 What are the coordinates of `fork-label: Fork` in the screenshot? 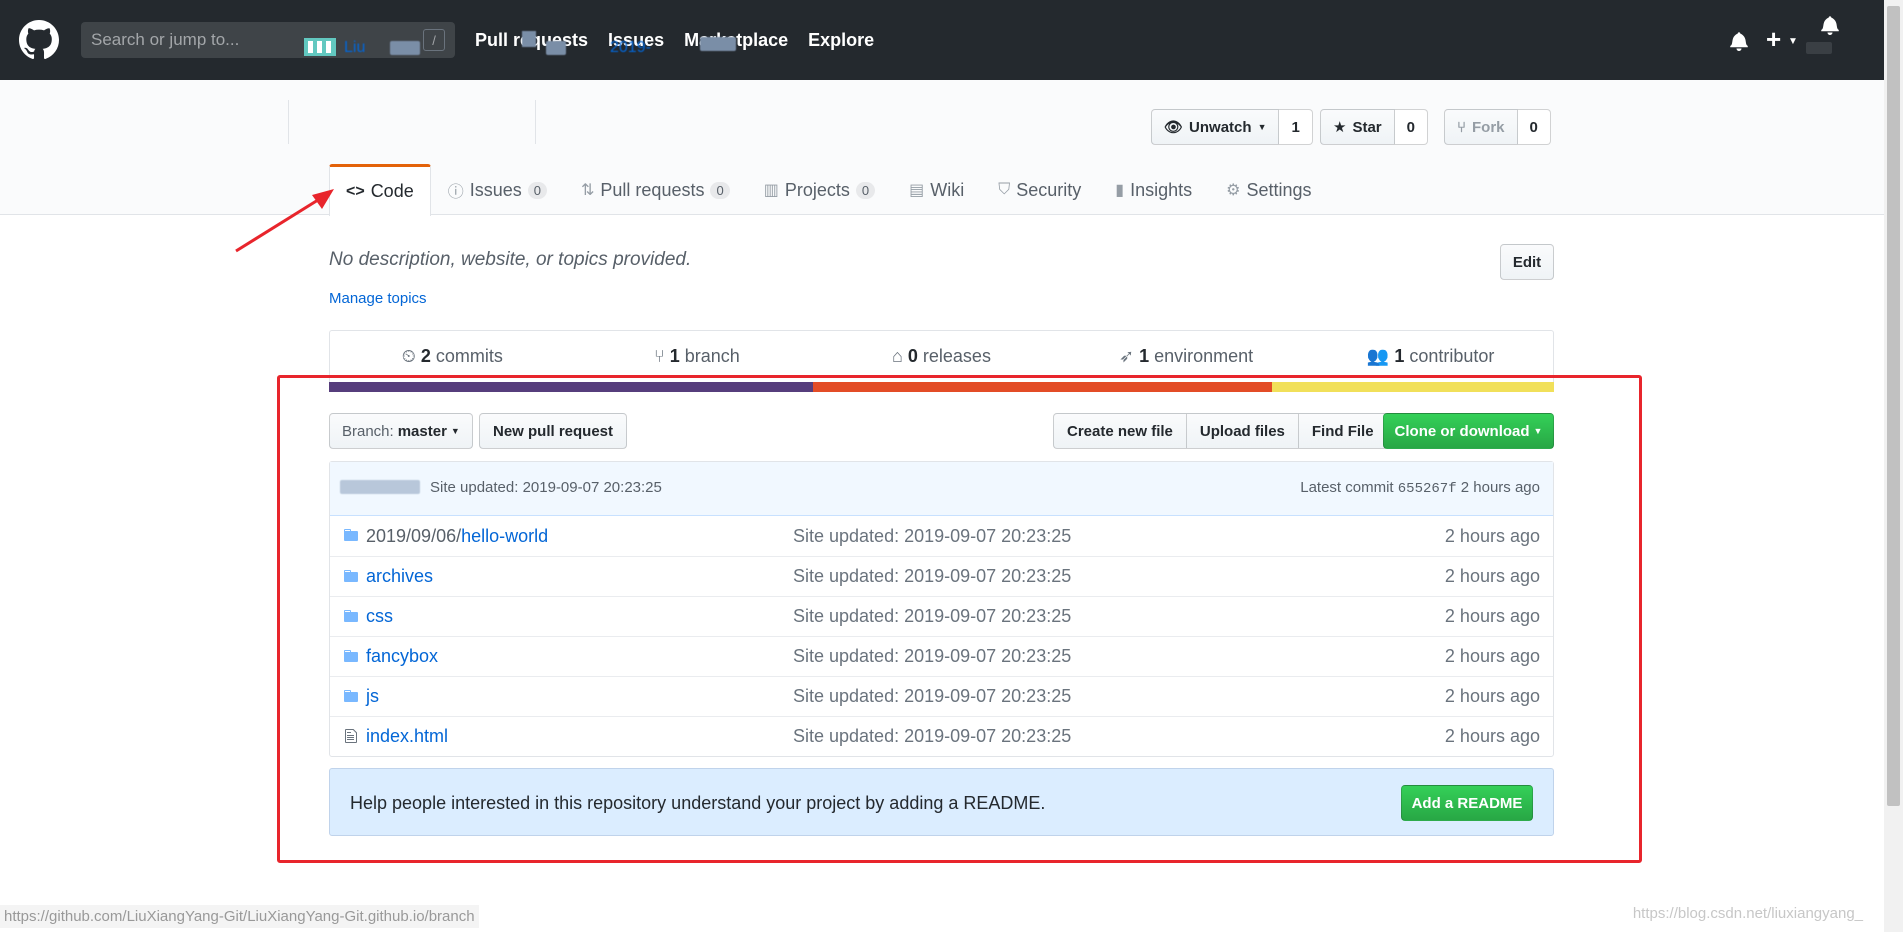 It's located at (1488, 127).